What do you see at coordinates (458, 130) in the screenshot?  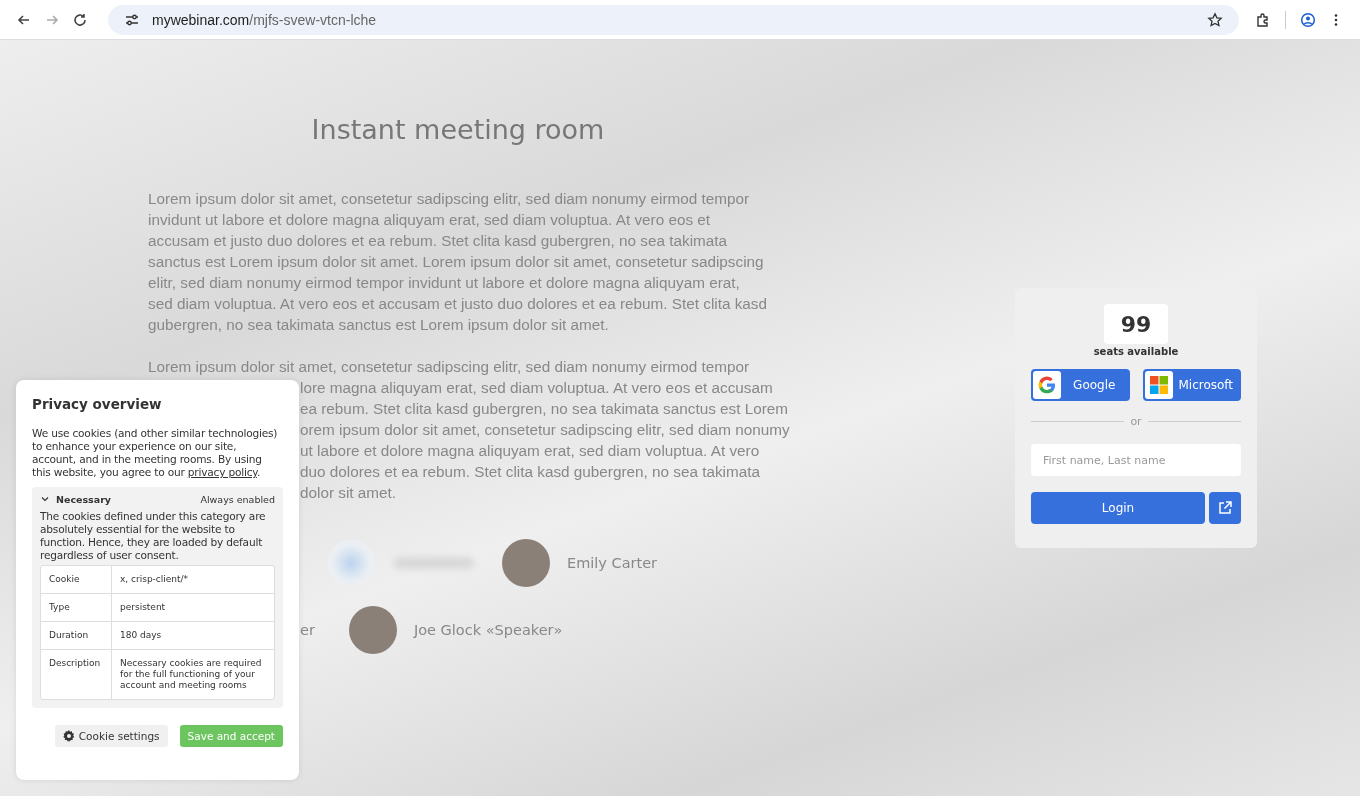 I see `page-title: Instant meeting room` at bounding box center [458, 130].